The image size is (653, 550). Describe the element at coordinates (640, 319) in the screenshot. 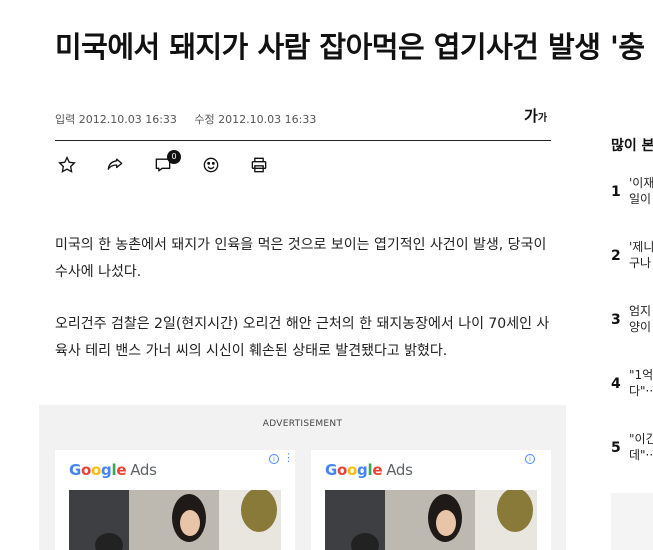

I see `rank-headline: 엄지 양이` at that location.